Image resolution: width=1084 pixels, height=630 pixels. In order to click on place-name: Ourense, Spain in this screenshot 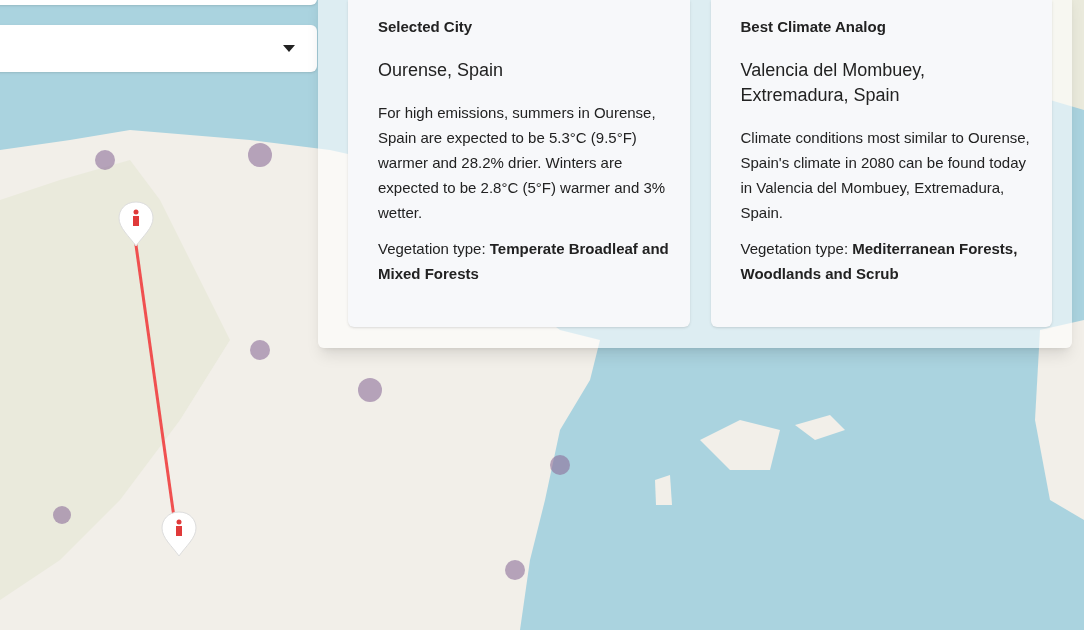, I will do `click(441, 70)`.